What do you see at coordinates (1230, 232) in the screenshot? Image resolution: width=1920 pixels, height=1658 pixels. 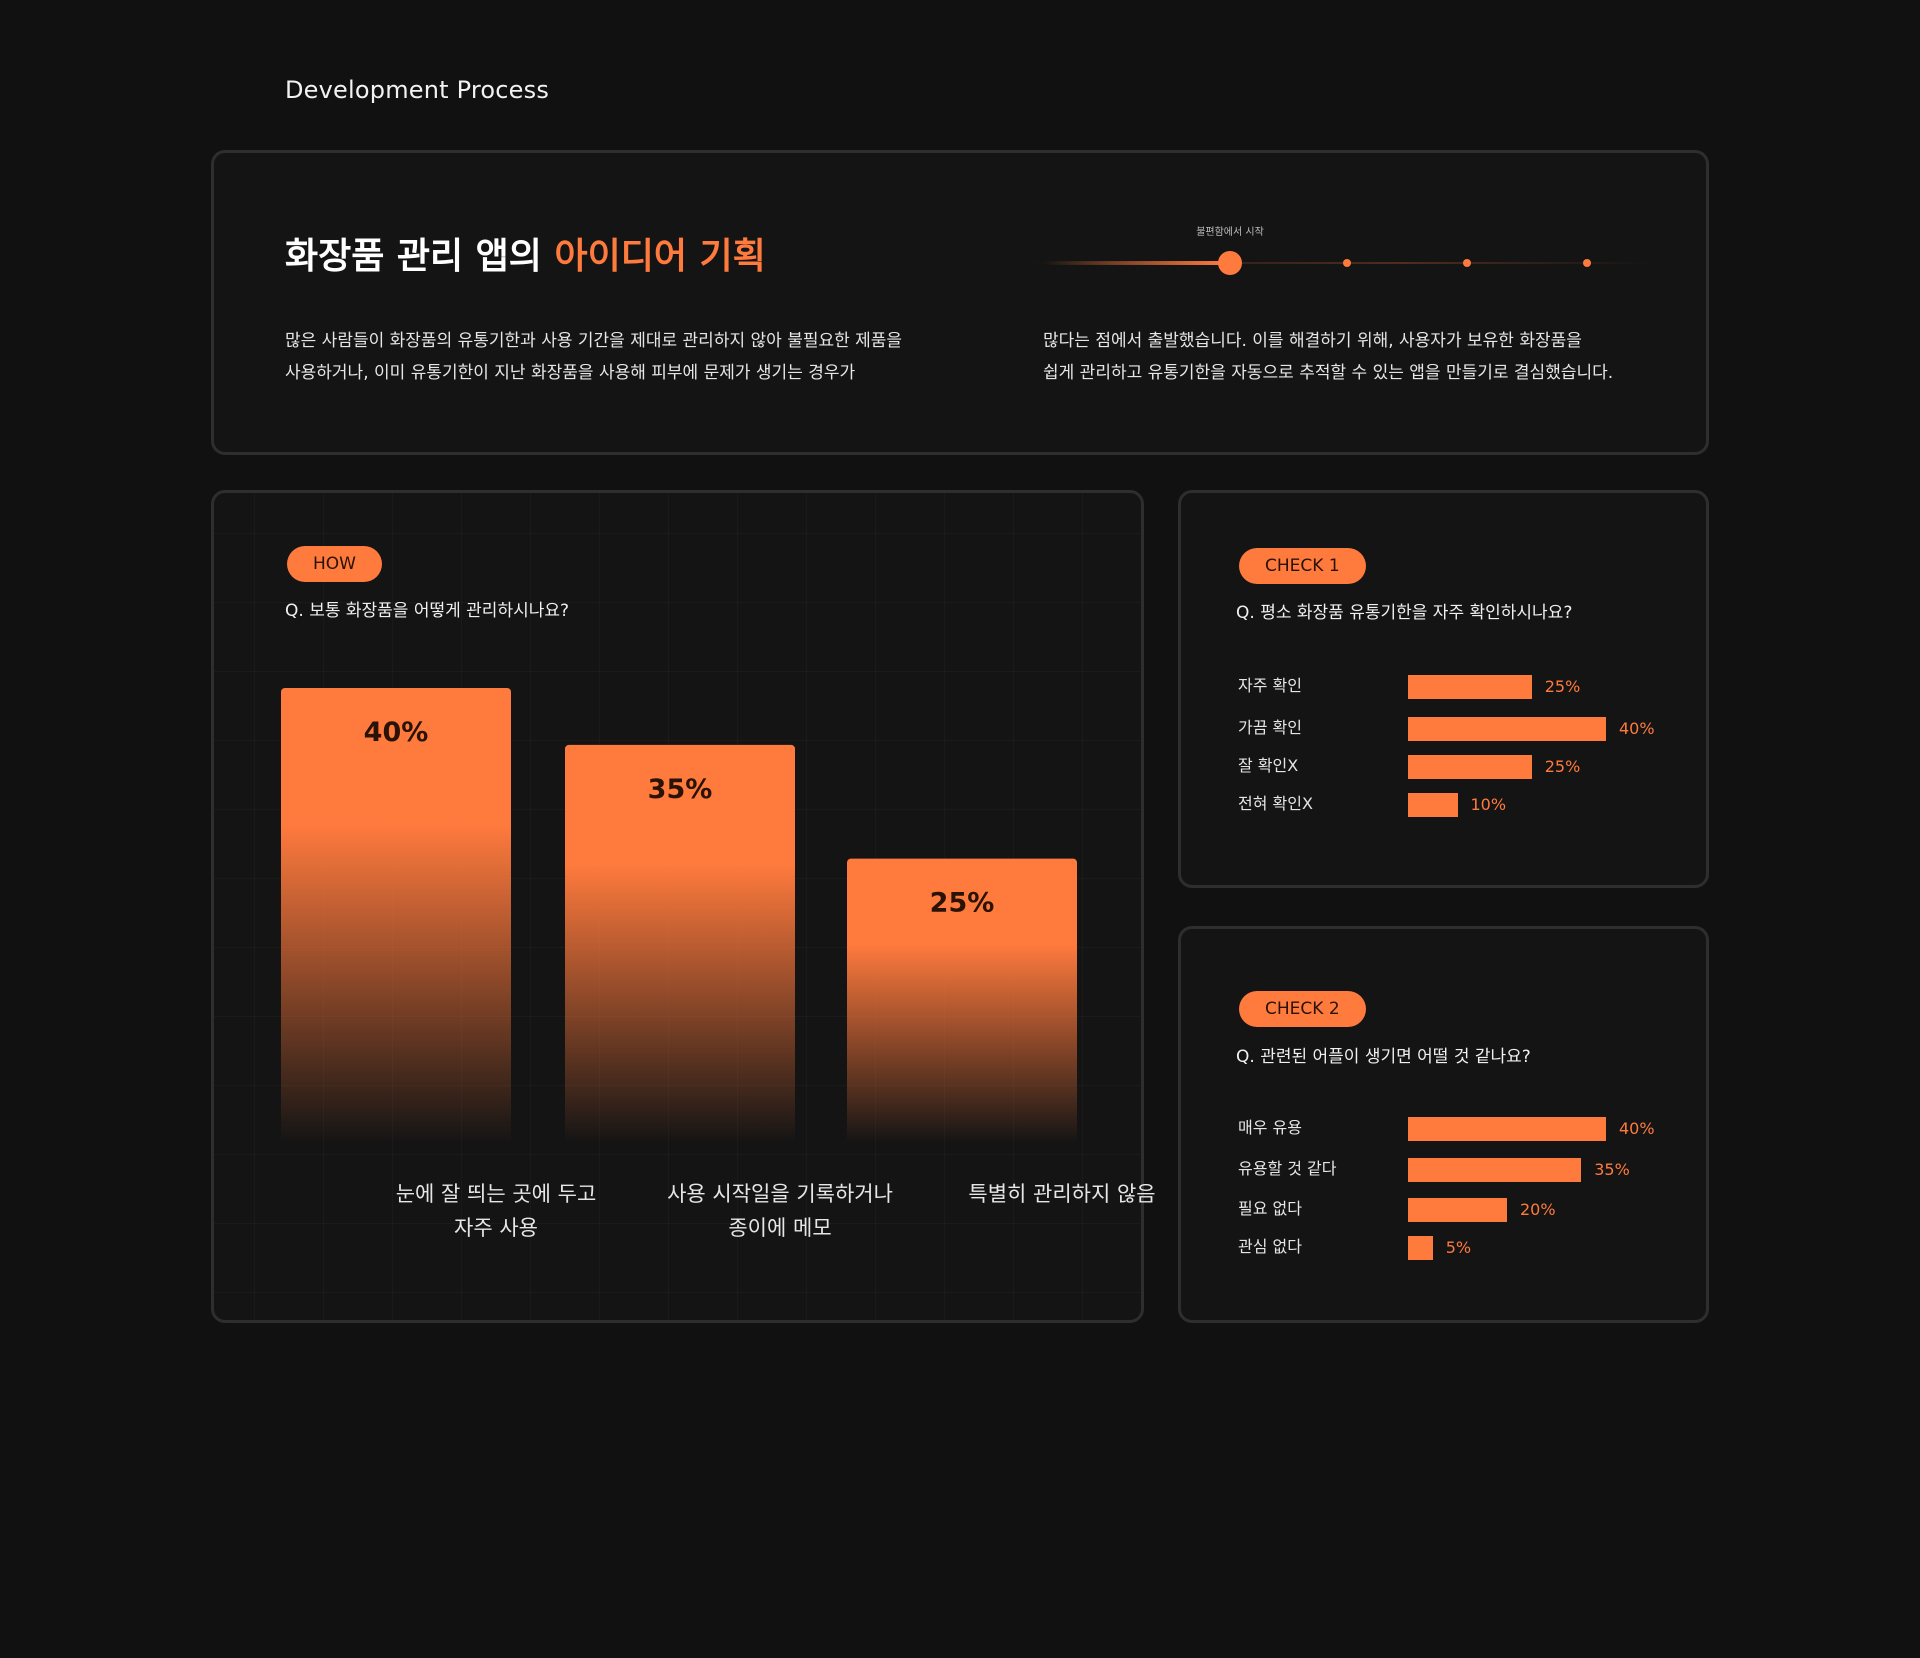 I see `timeline-label: 불편함에서 시작` at bounding box center [1230, 232].